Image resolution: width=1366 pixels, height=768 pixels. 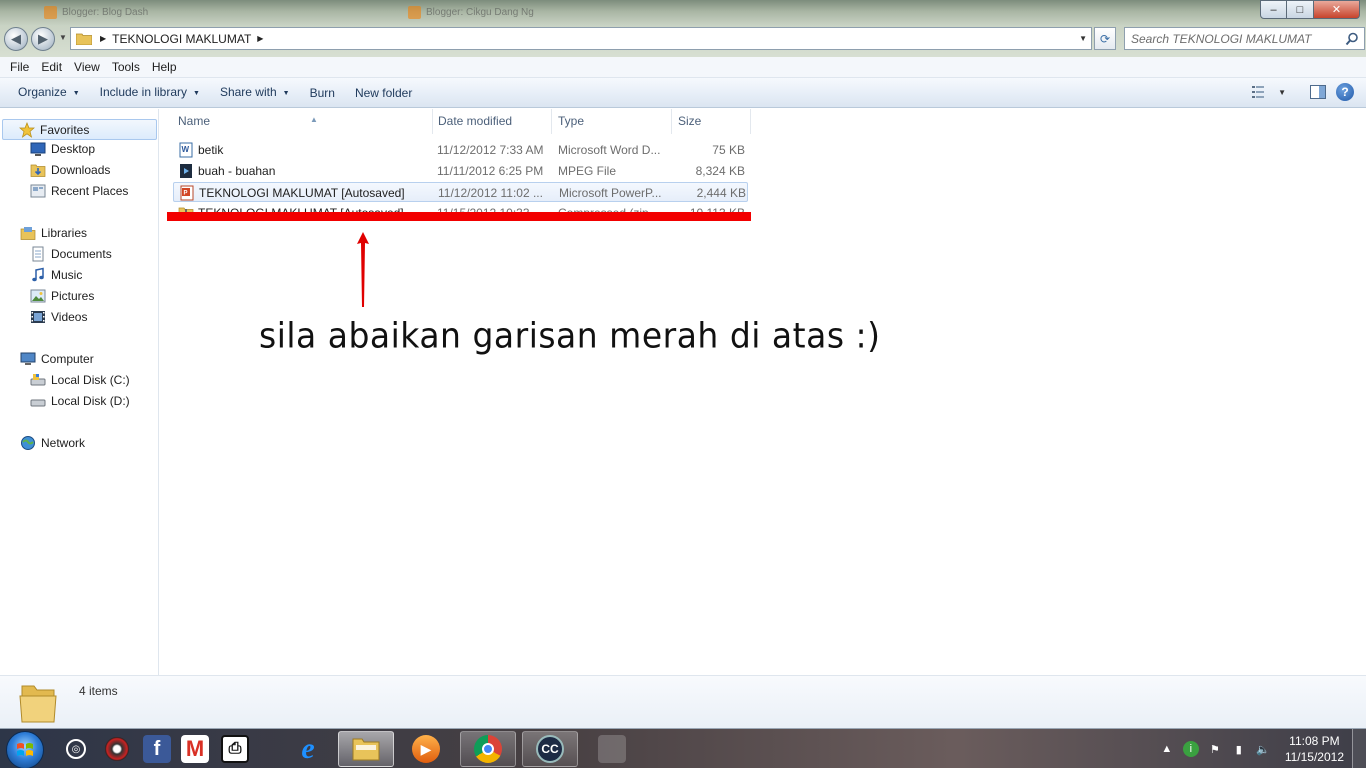 What do you see at coordinates (52, 443) in the screenshot?
I see `nav-network: Network` at bounding box center [52, 443].